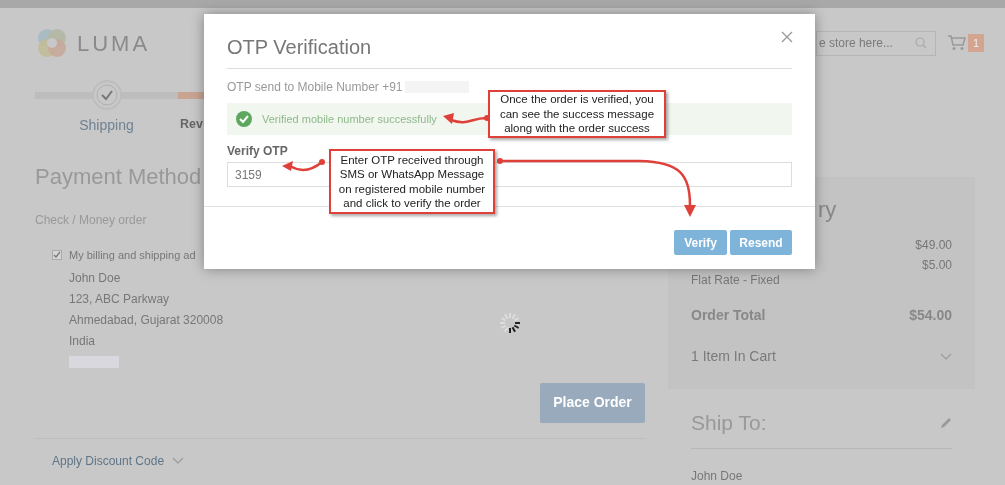  I want to click on address-line: John Doe, so click(95, 277).